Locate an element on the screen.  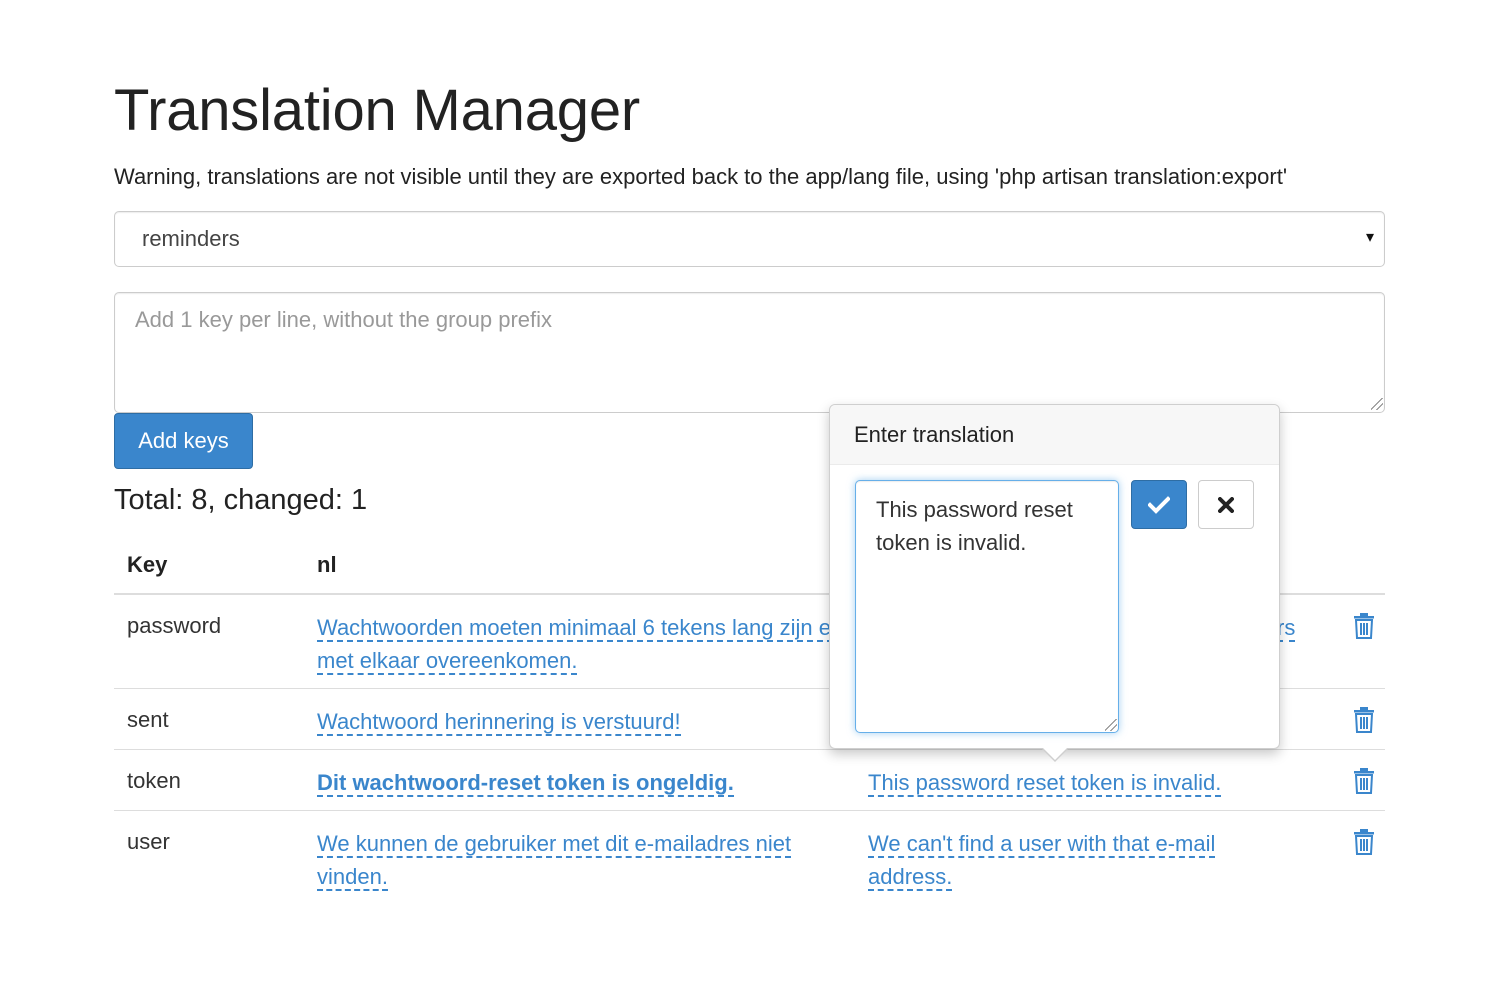
nl-translation-link: Wachtwoord herinnering is verstuurd! is located at coordinates (499, 722).